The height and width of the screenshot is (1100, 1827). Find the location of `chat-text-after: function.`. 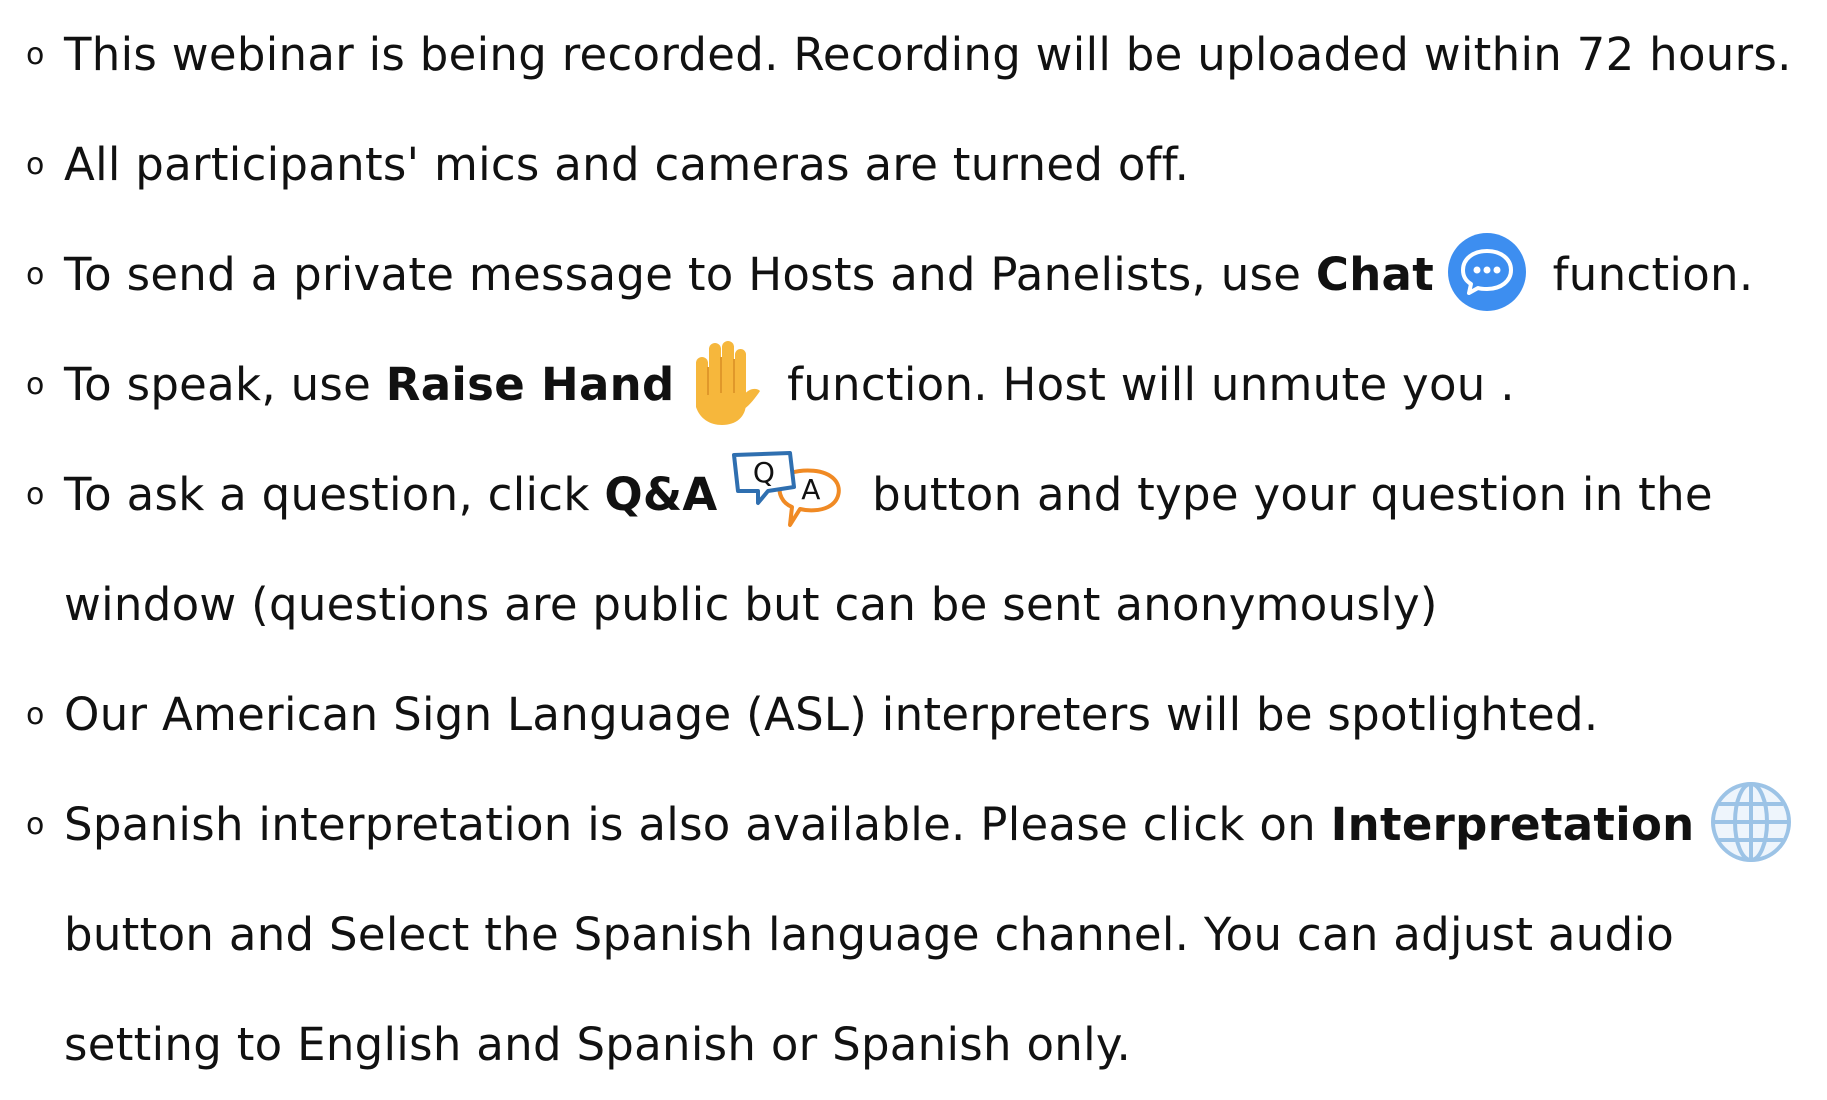

chat-text-after: function. is located at coordinates (1646, 274).